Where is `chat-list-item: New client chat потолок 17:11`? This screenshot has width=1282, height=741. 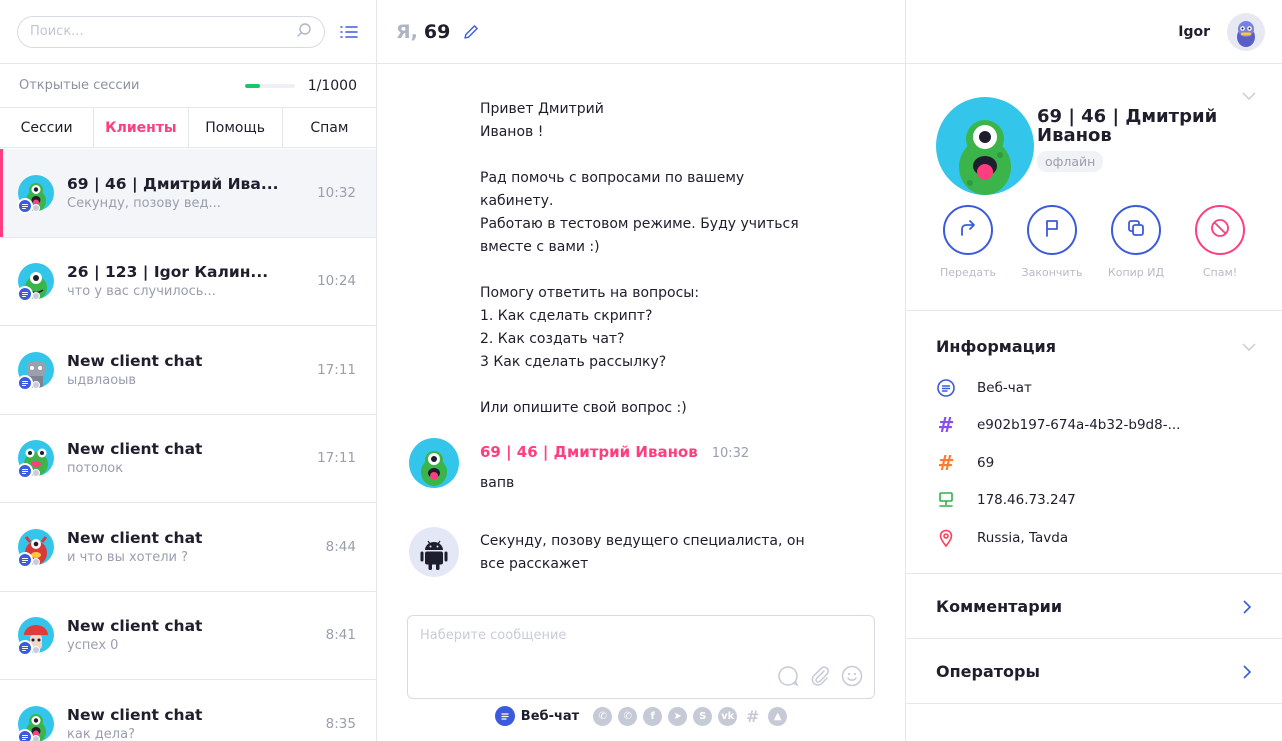 chat-list-item: New client chat потолок 17:11 is located at coordinates (188, 459).